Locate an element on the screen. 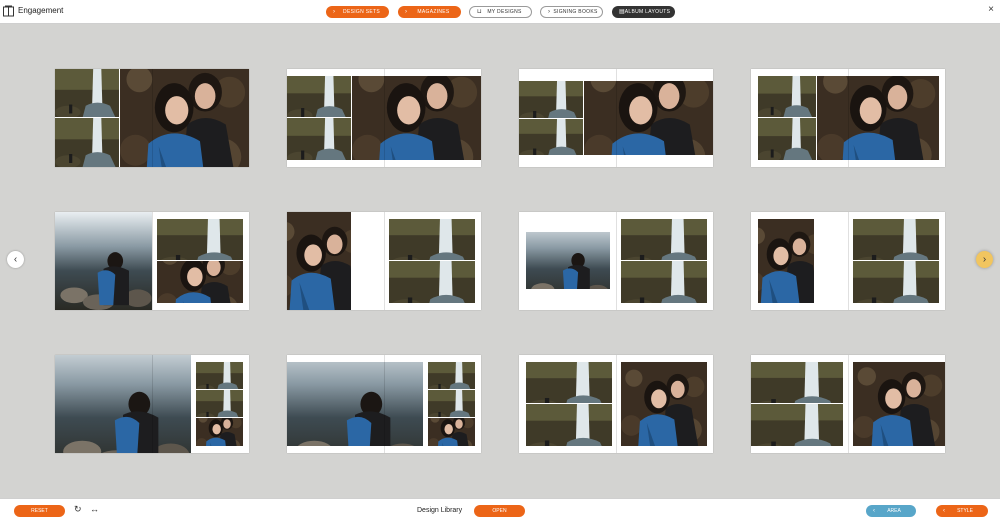 The image size is (1000, 522). open-label: OPEN is located at coordinates (499, 511).